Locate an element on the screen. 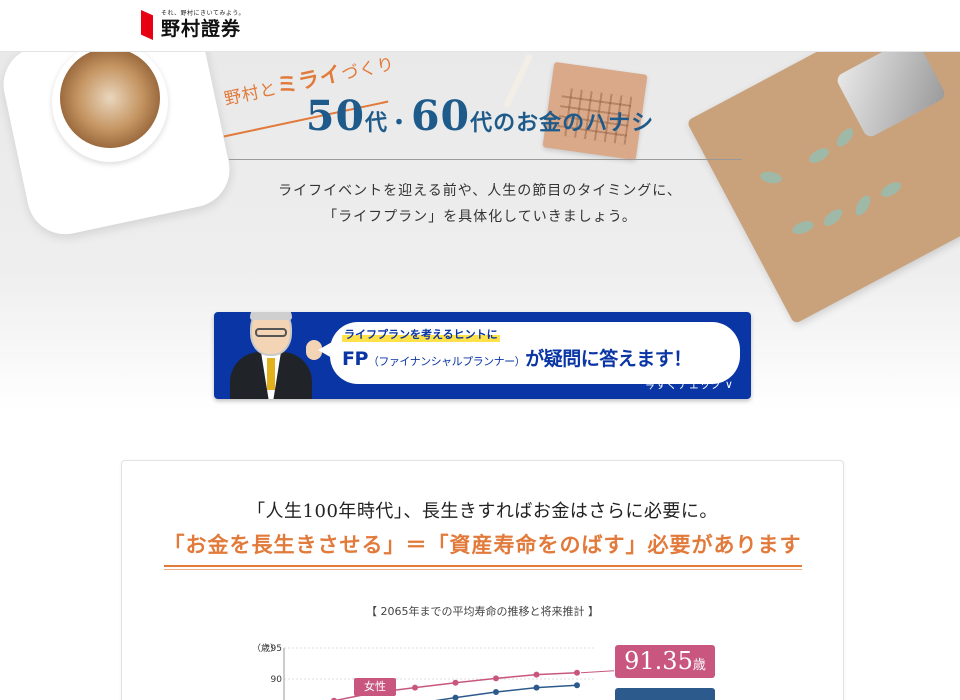 The height and width of the screenshot is (700, 960). y-tick-label: 90 is located at coordinates (277, 680).